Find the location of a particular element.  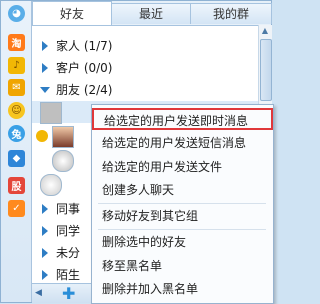

group-family: 家人 (1/7) is located at coordinates (145, 46).